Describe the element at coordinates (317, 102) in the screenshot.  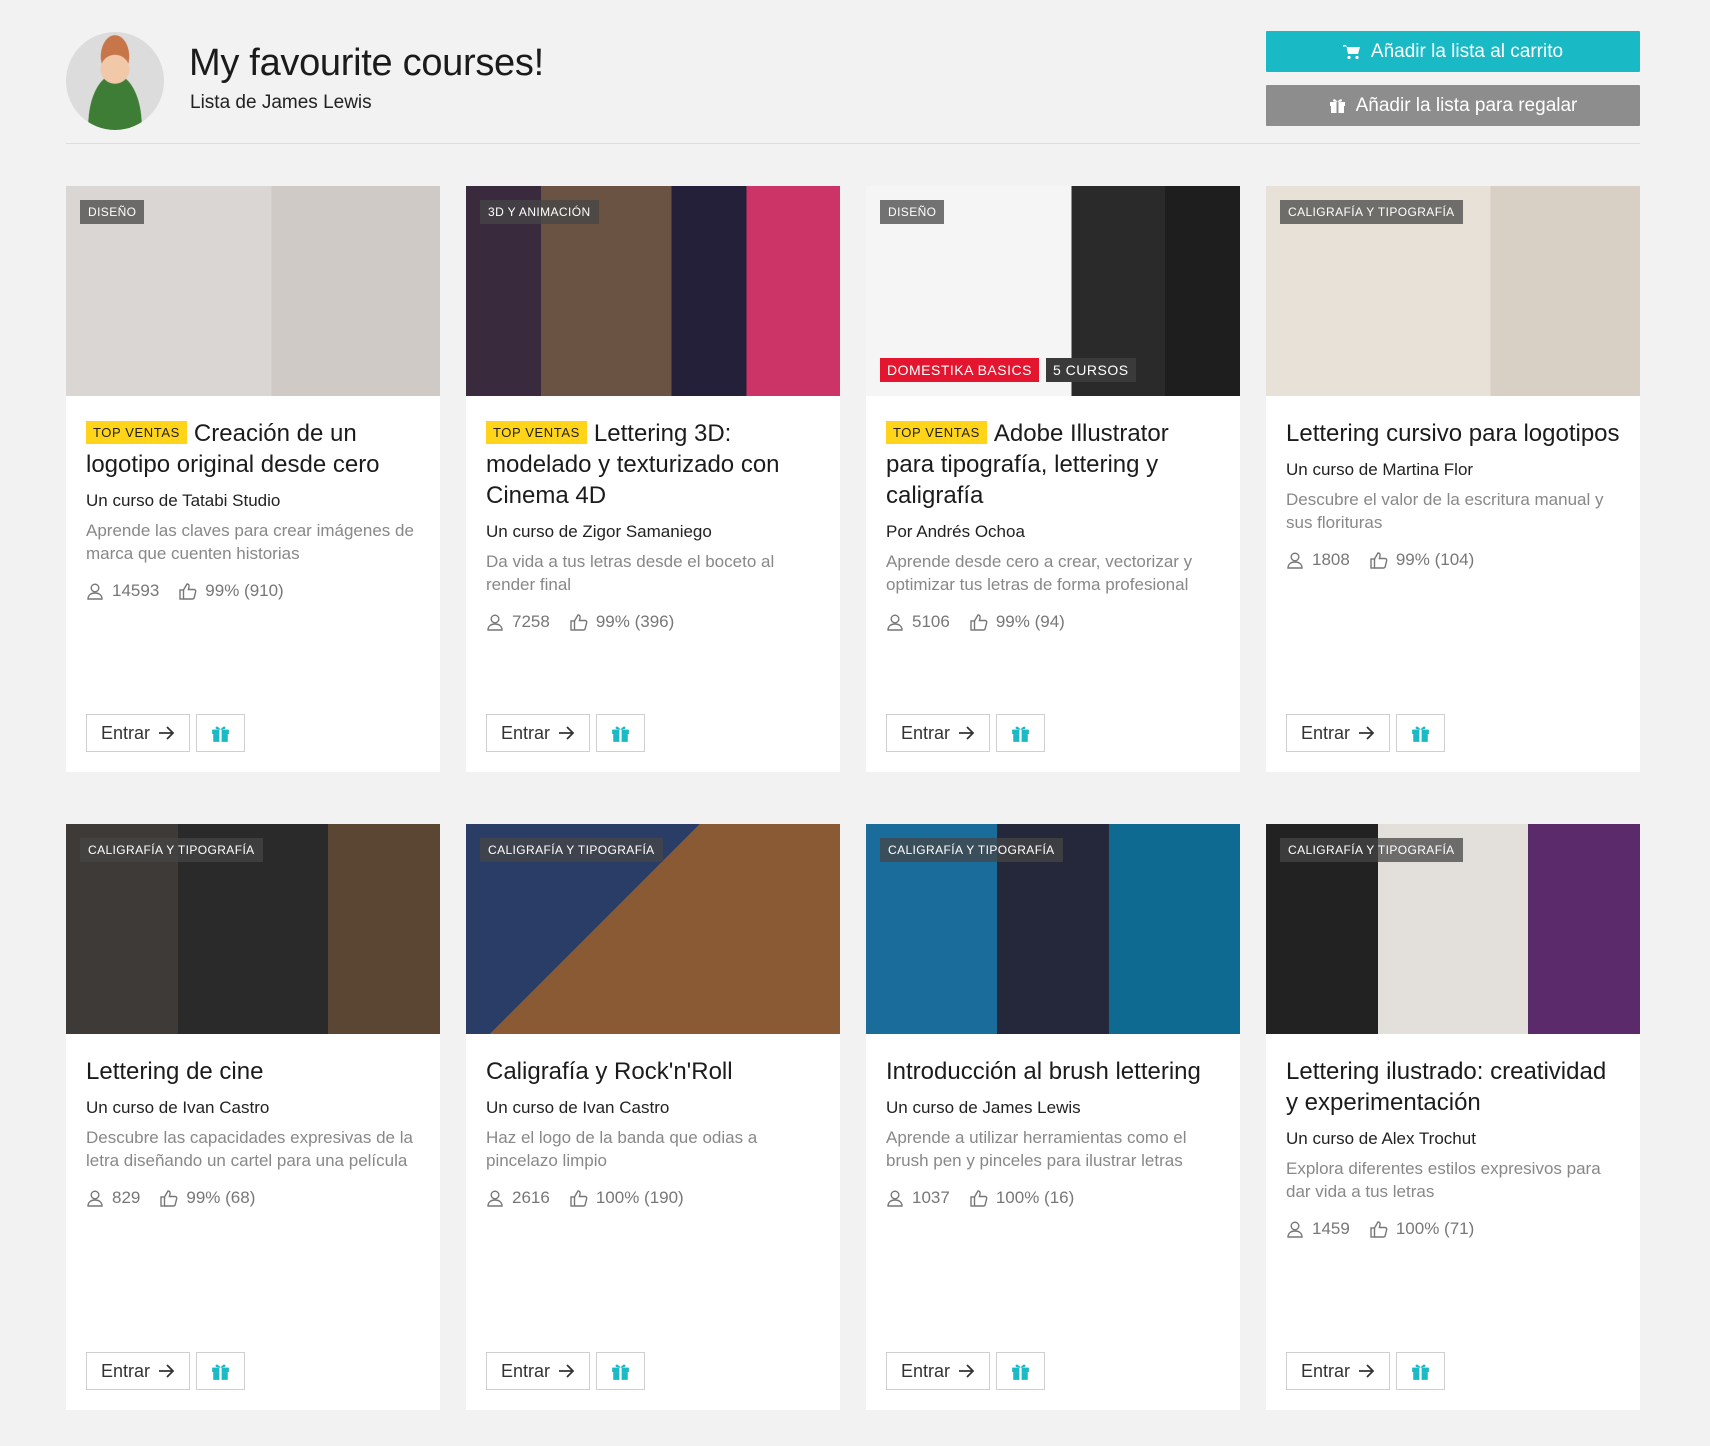
I see `owner-link: James Lewis` at that location.